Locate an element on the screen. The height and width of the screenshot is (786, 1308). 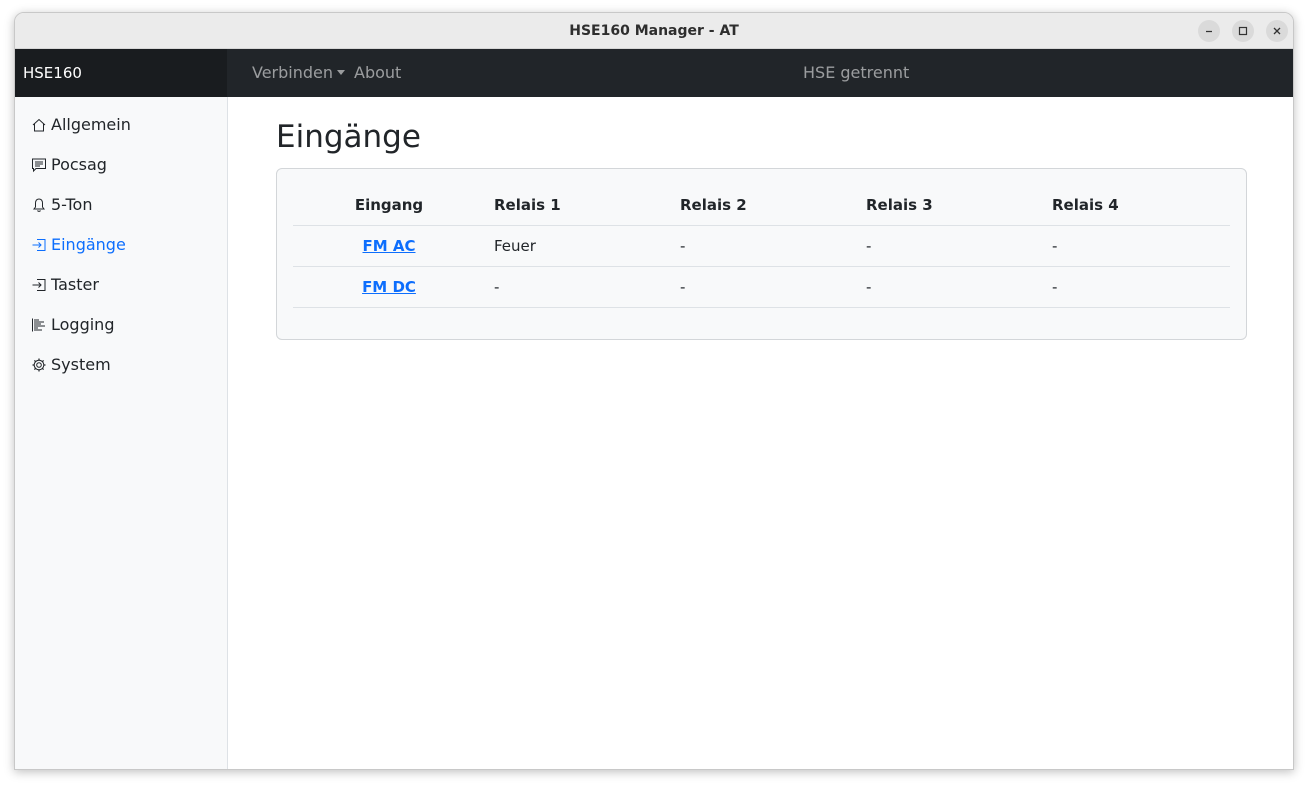
table-row: FM DC - - - - is located at coordinates (761, 287).